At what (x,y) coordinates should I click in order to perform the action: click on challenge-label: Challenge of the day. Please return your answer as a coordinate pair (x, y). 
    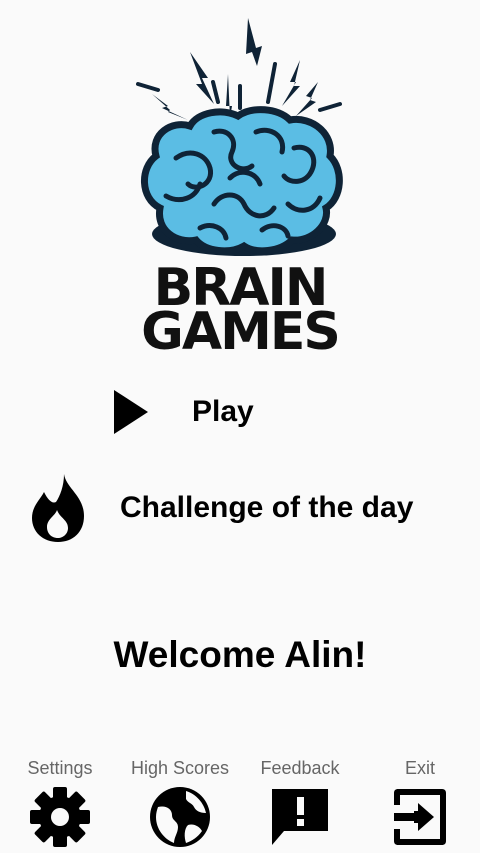
    Looking at the image, I should click on (267, 507).